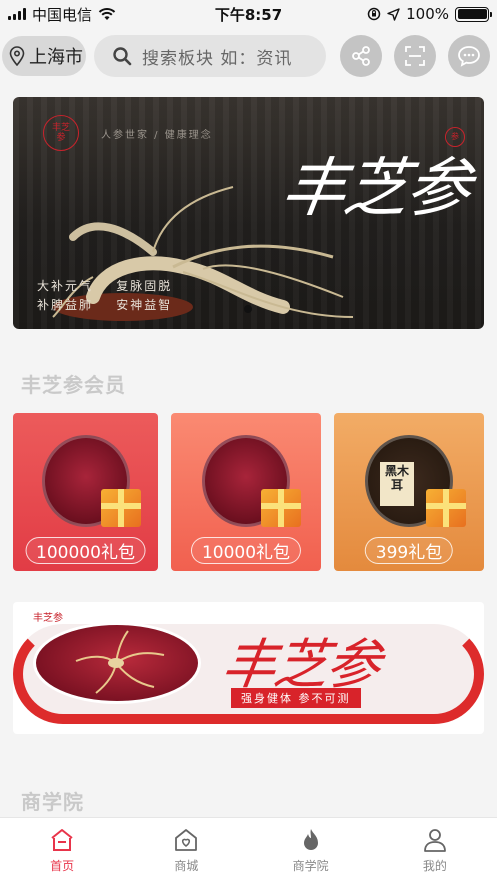 The height and width of the screenshot is (883, 497). What do you see at coordinates (296, 698) in the screenshot?
I see `promo-tagline: 强身健体 参不可测` at bounding box center [296, 698].